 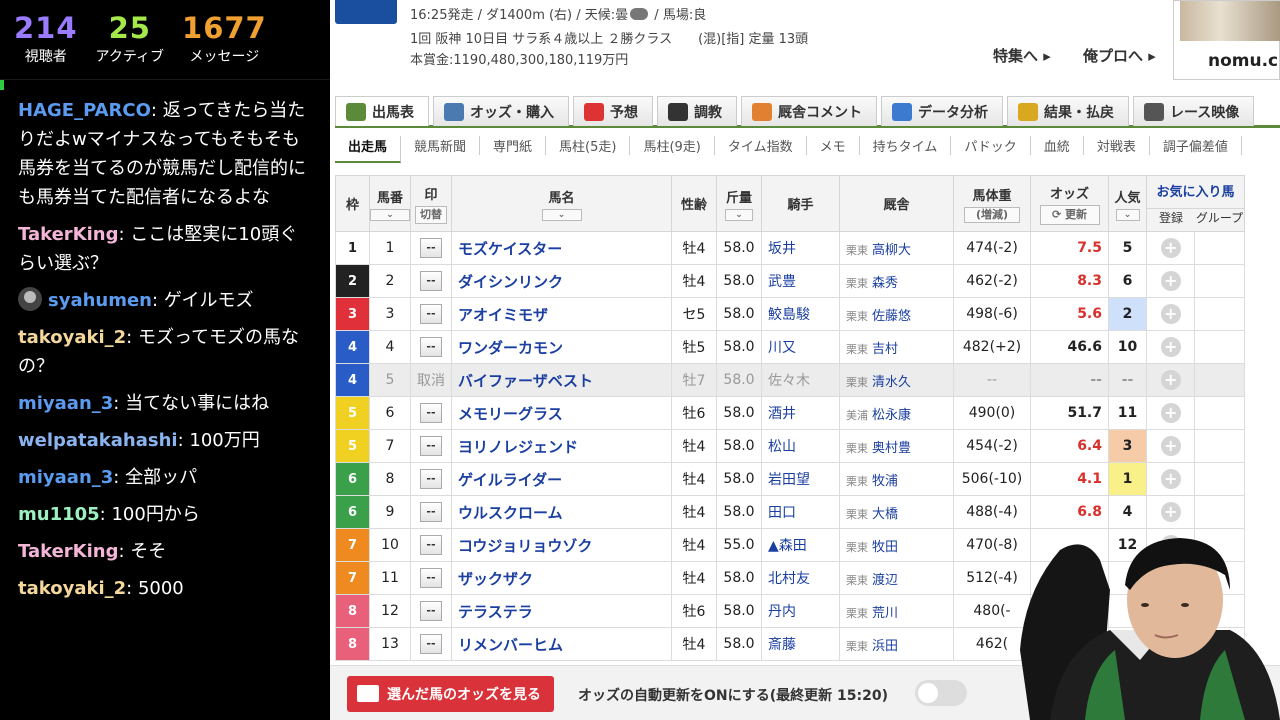 I want to click on chat-username: miyaan_3, so click(x=65, y=477).